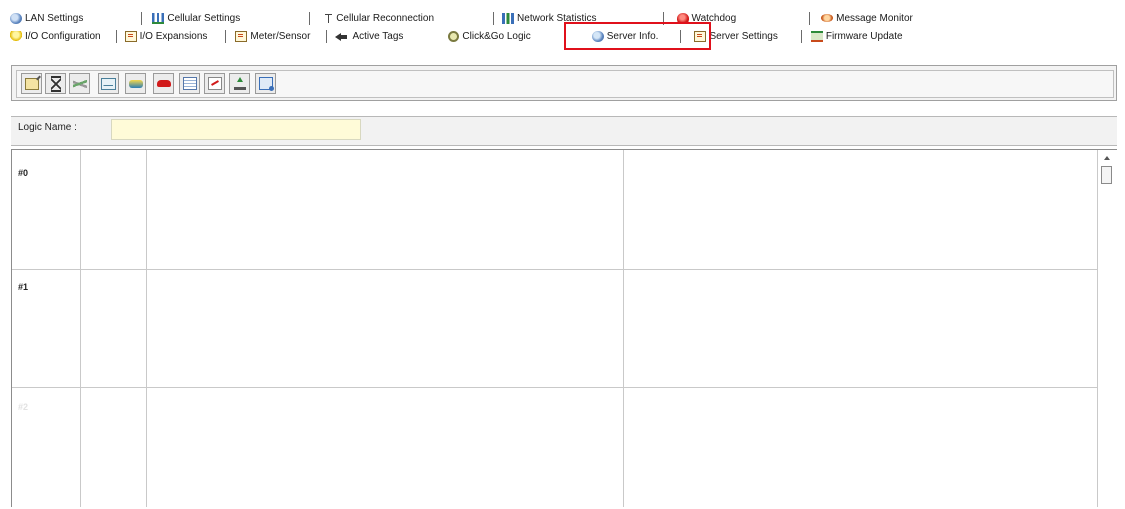 The width and height of the screenshot is (1125, 509). Describe the element at coordinates (23, 173) in the screenshot. I see `rule-row-label: #0` at that location.